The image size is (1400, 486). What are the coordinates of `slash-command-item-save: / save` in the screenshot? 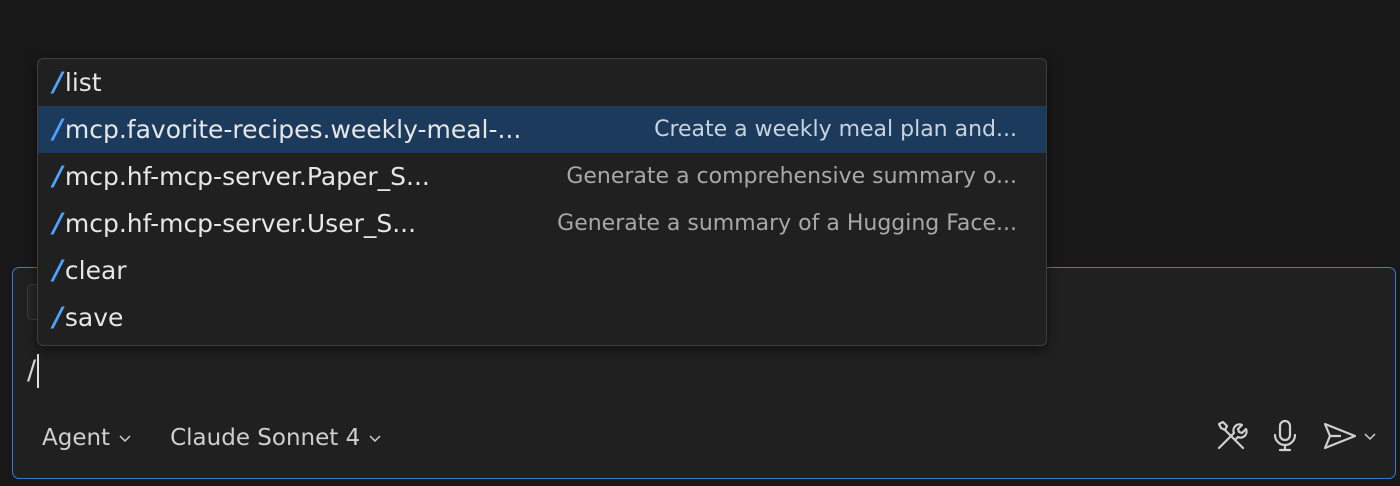 It's located at (542, 317).